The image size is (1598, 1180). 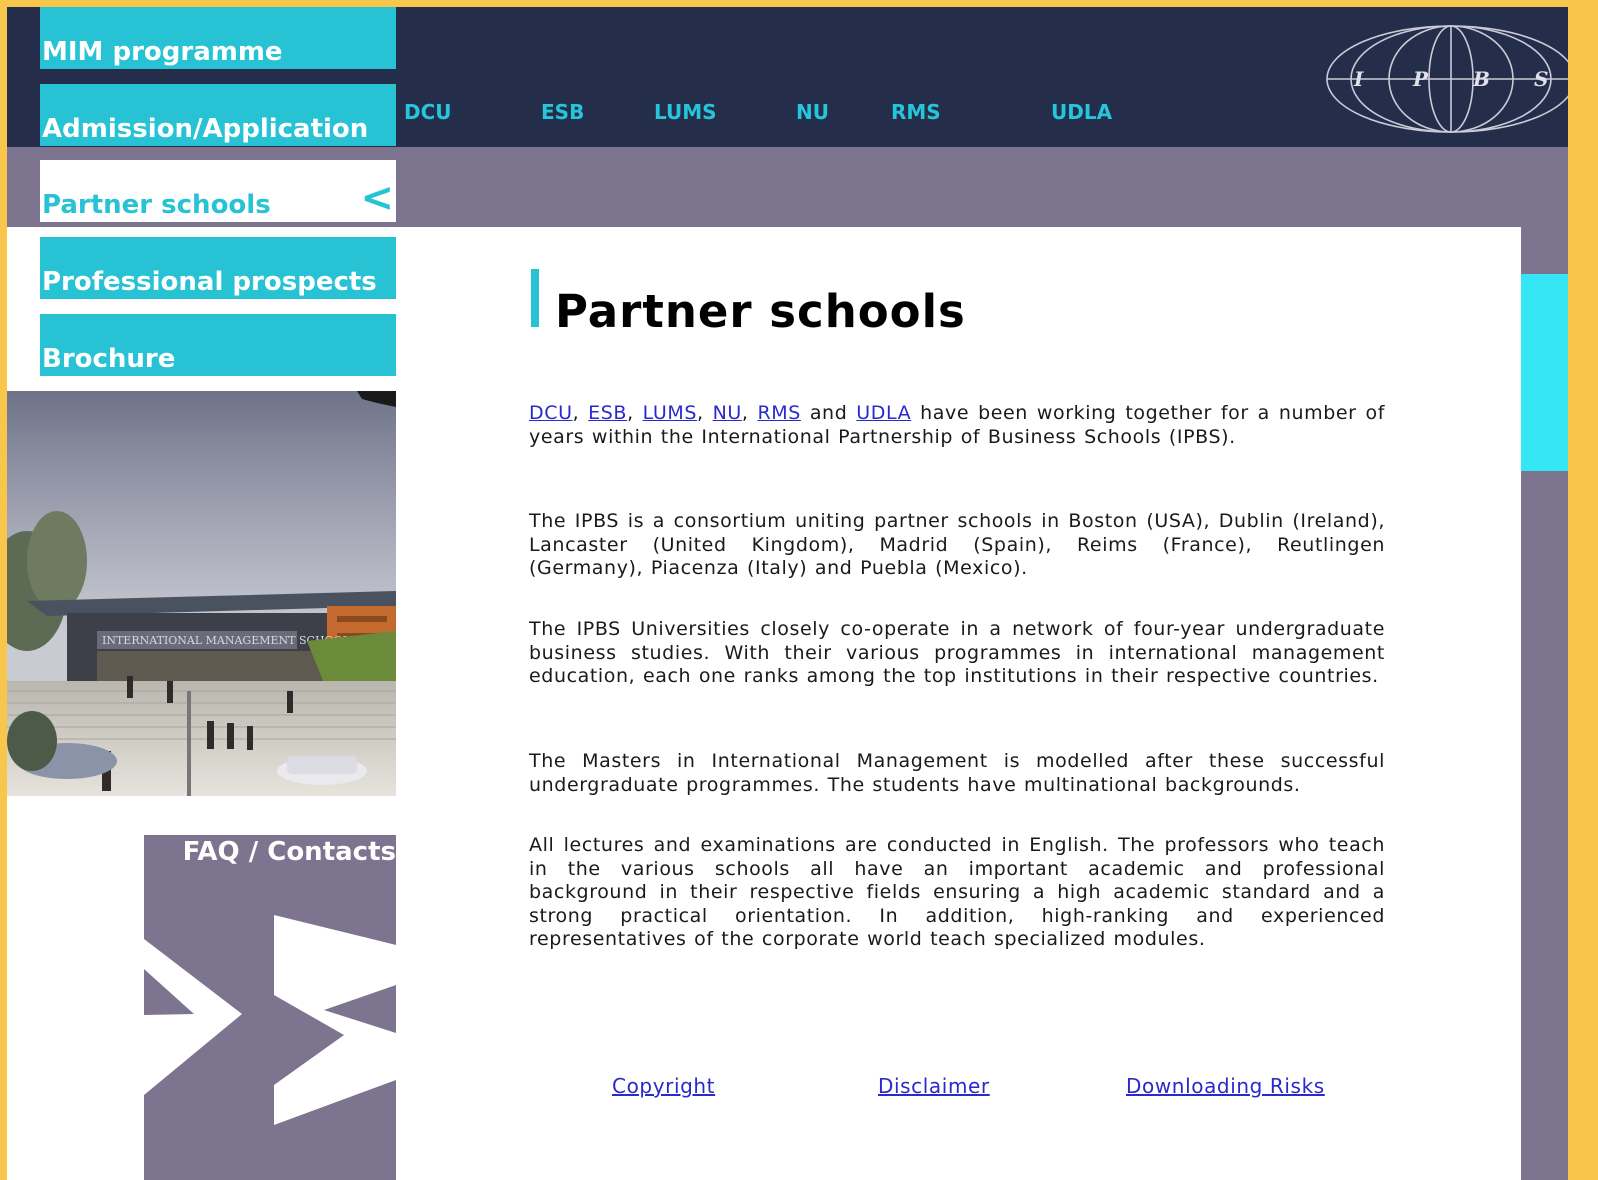 What do you see at coordinates (428, 113) in the screenshot?
I see `topnav-dcu: DCU` at bounding box center [428, 113].